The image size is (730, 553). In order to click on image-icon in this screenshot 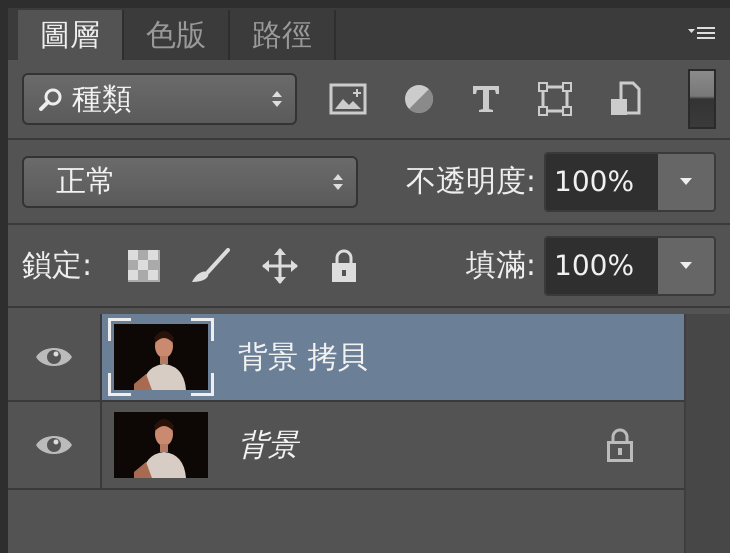, I will do `click(348, 99)`.